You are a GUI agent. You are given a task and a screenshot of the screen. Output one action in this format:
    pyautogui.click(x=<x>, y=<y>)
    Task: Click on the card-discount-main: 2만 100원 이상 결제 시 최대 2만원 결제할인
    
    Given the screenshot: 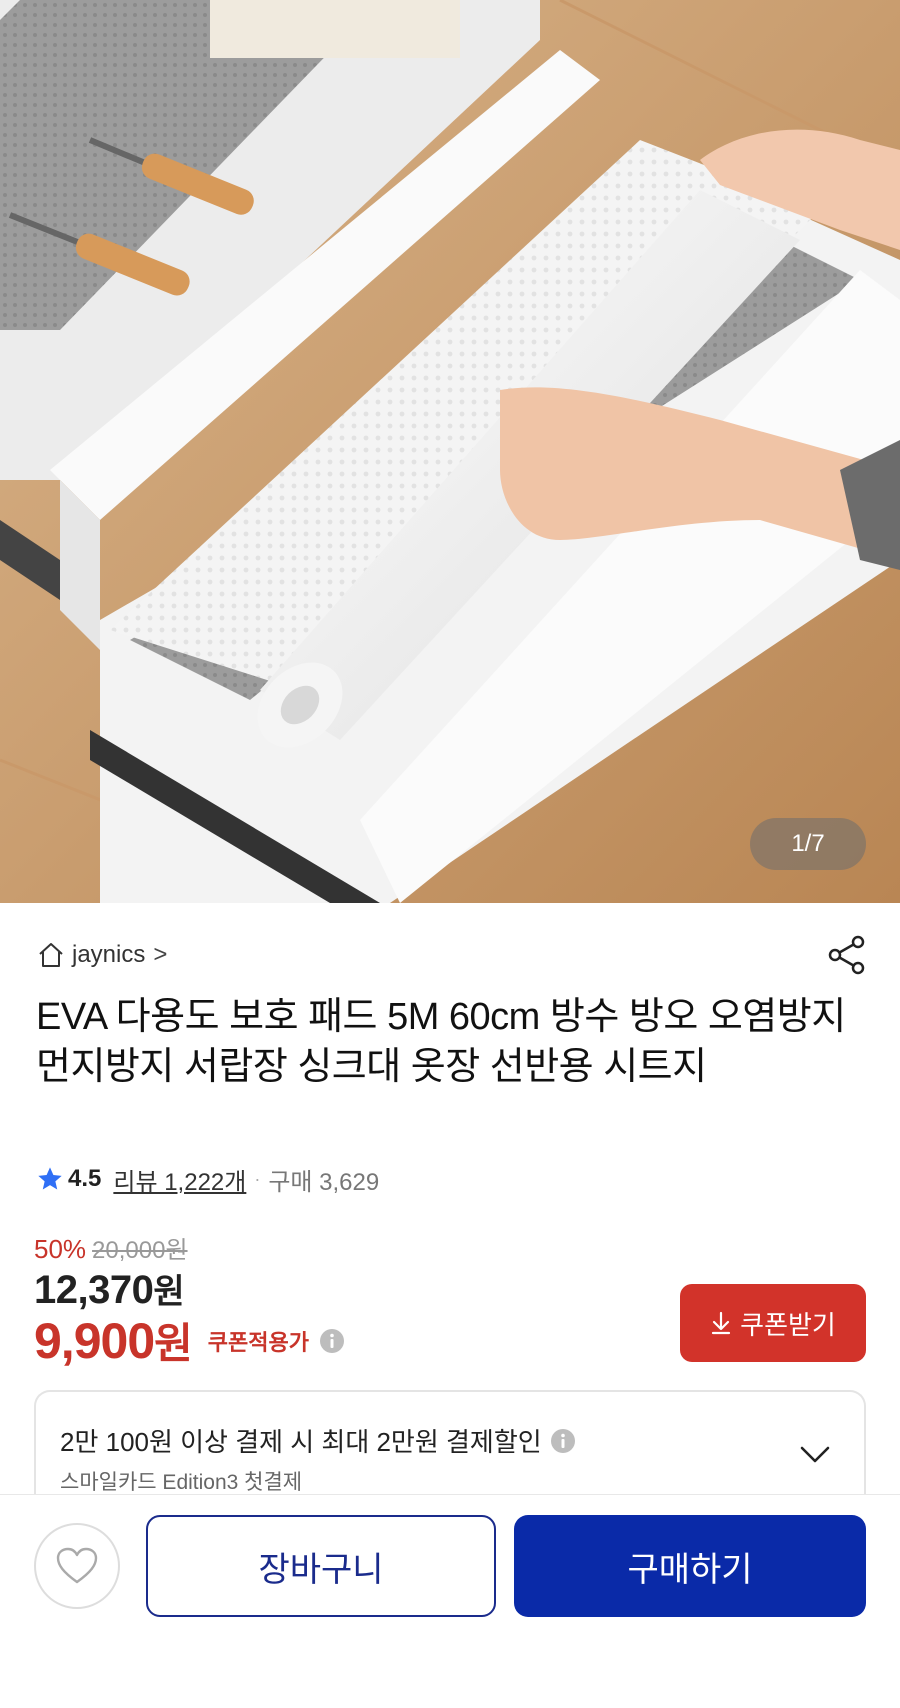 What is the action you would take?
    pyautogui.click(x=318, y=1440)
    